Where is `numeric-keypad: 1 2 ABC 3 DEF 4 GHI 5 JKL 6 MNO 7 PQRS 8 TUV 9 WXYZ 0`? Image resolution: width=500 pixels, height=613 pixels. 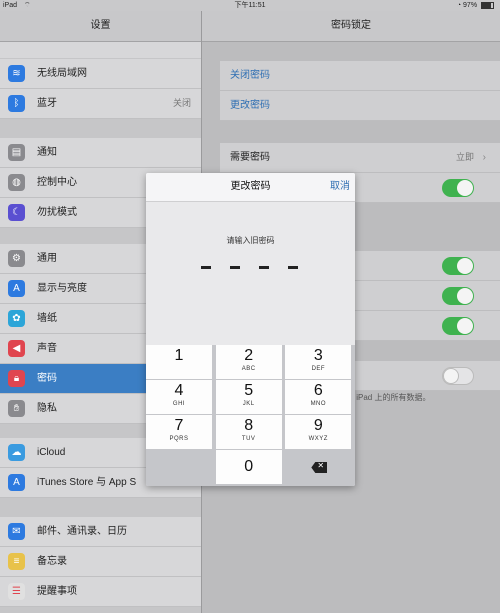 numeric-keypad: 1 2 ABC 3 DEF 4 GHI 5 JKL 6 MNO 7 PQRS 8 TUV 9 WXYZ 0 is located at coordinates (250, 415).